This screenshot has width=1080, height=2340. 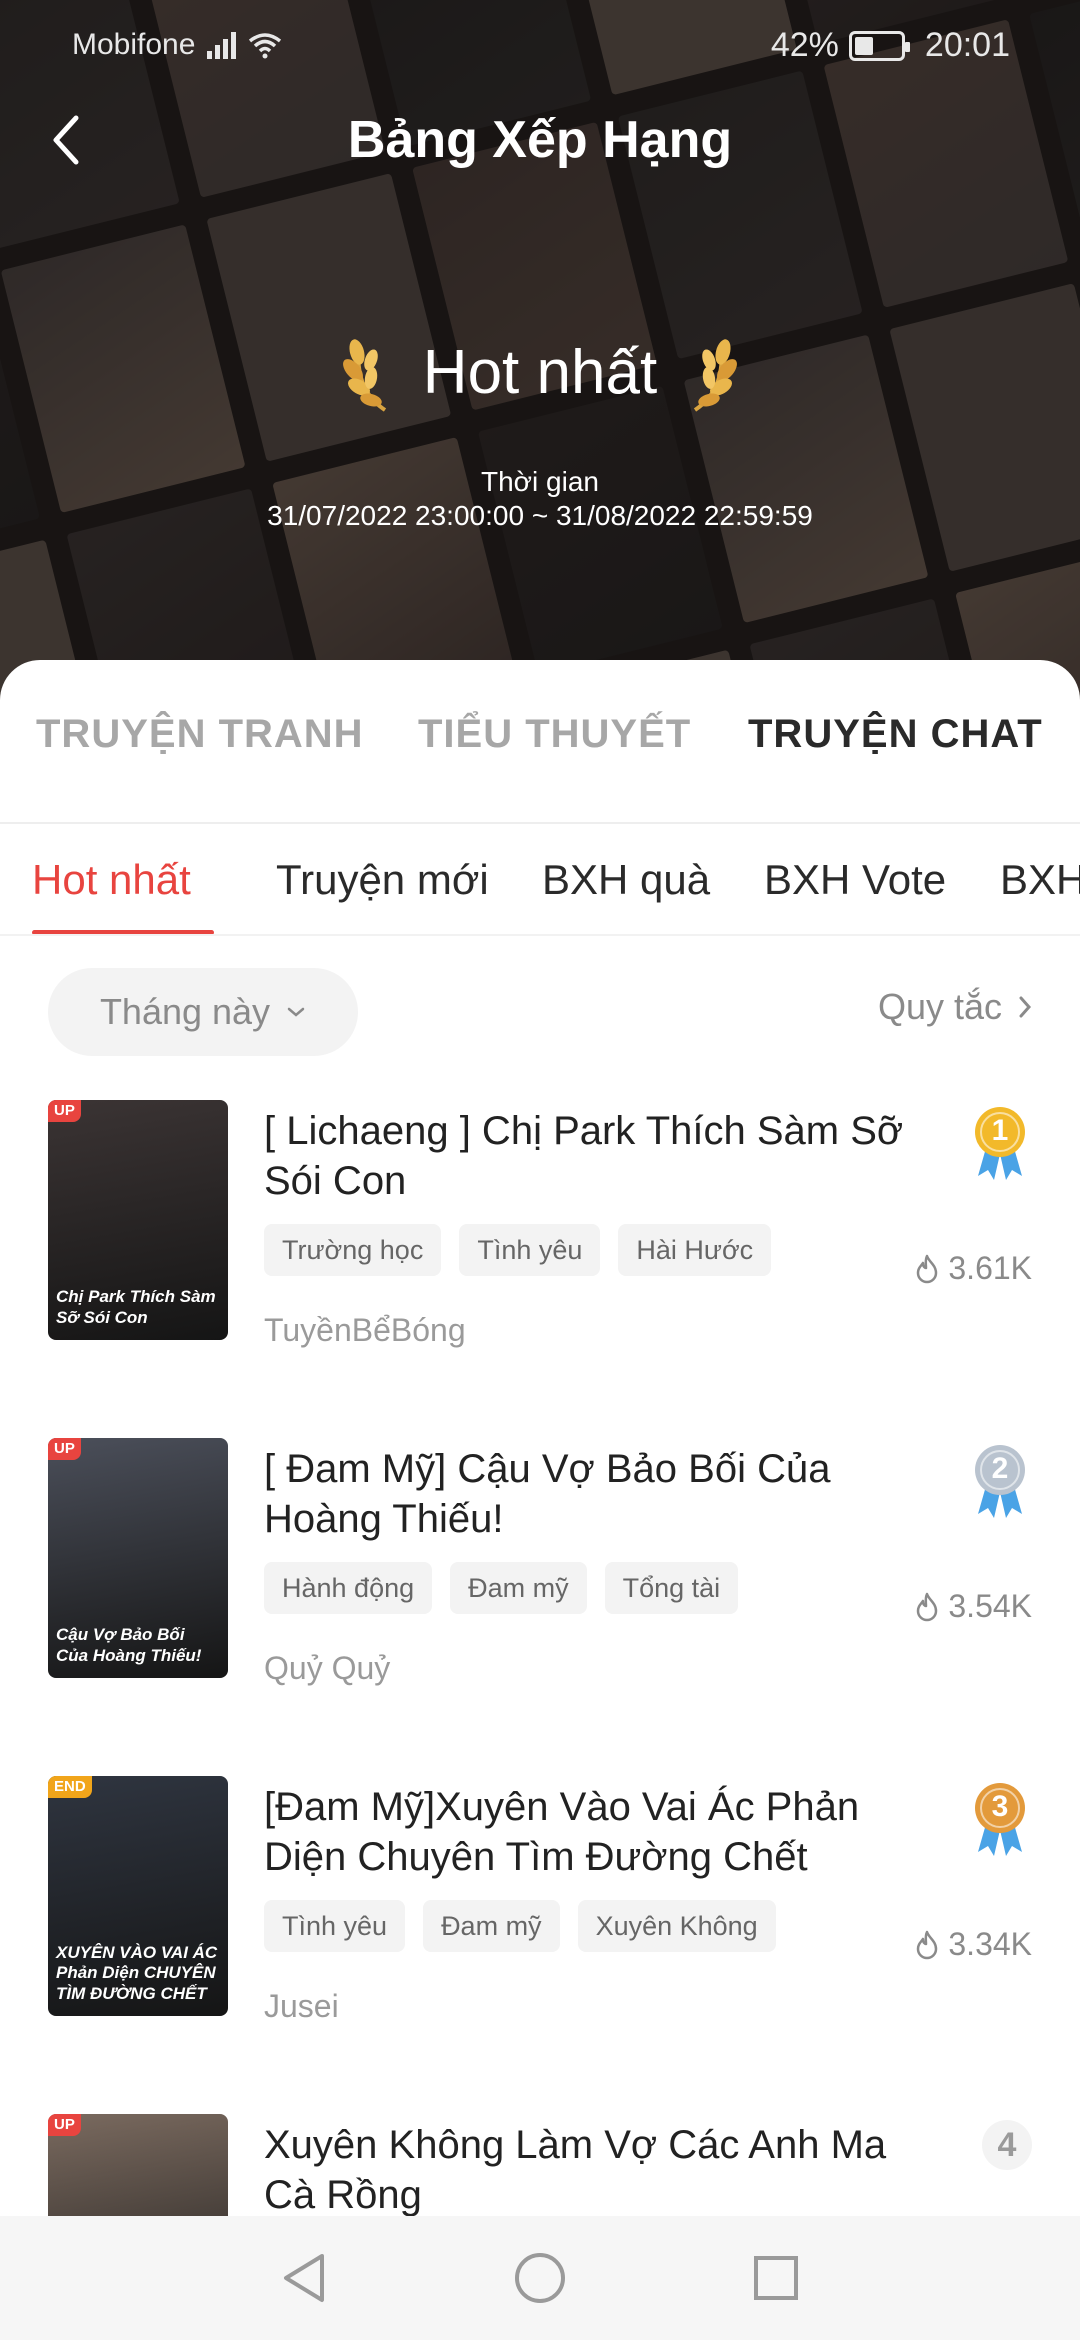 What do you see at coordinates (967, 45) in the screenshot?
I see `clock: 20:01` at bounding box center [967, 45].